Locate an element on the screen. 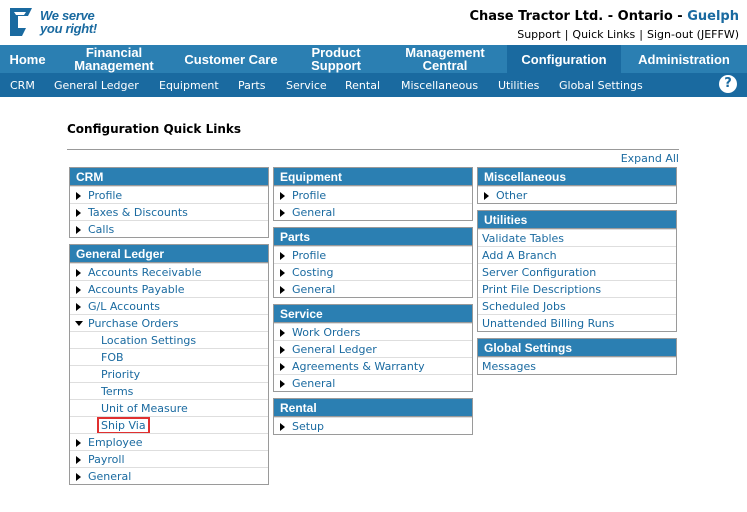 The image size is (747, 512). utilities-scheduled-jobs-link: Scheduled Jobs is located at coordinates (577, 305).